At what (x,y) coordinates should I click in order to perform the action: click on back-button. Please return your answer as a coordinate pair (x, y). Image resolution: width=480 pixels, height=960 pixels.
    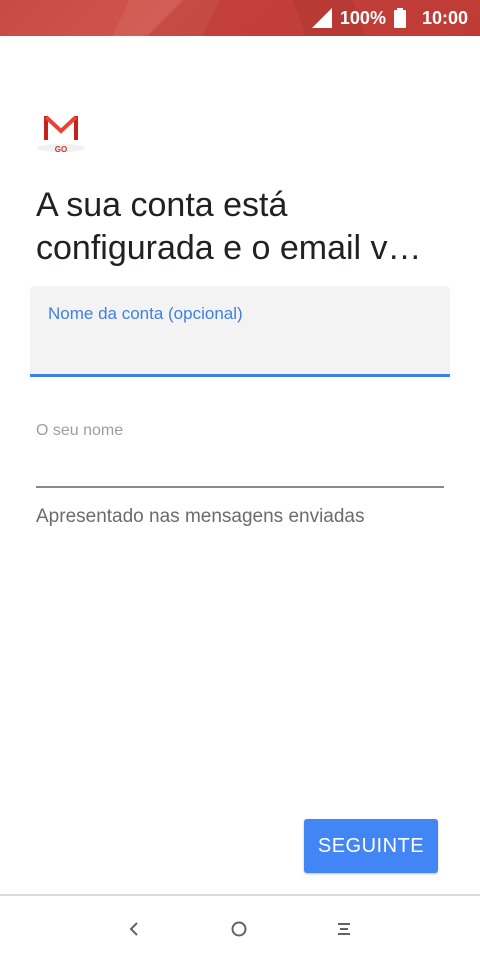
    Looking at the image, I should click on (134, 929).